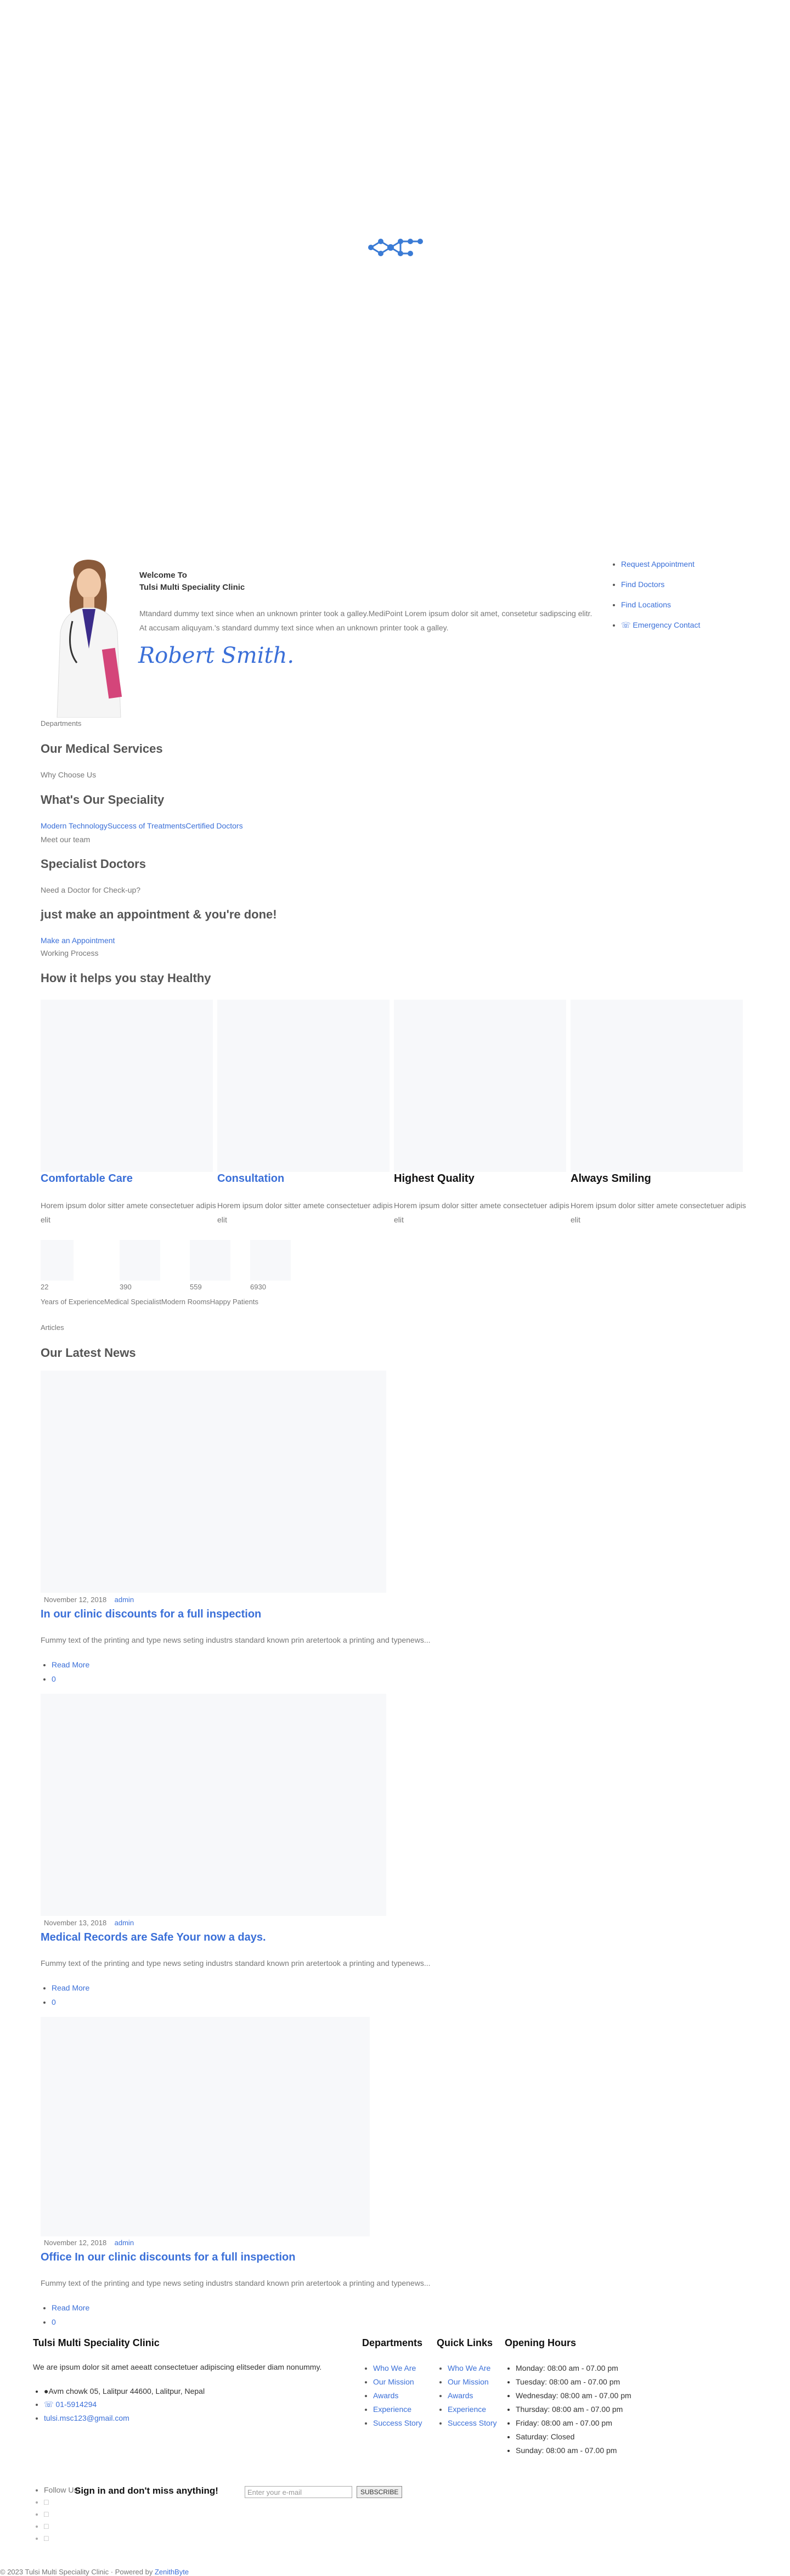 This screenshot has width=790, height=2576. What do you see at coordinates (213, 826) in the screenshot?
I see `certified-doctors-link: Certified Doctors` at bounding box center [213, 826].